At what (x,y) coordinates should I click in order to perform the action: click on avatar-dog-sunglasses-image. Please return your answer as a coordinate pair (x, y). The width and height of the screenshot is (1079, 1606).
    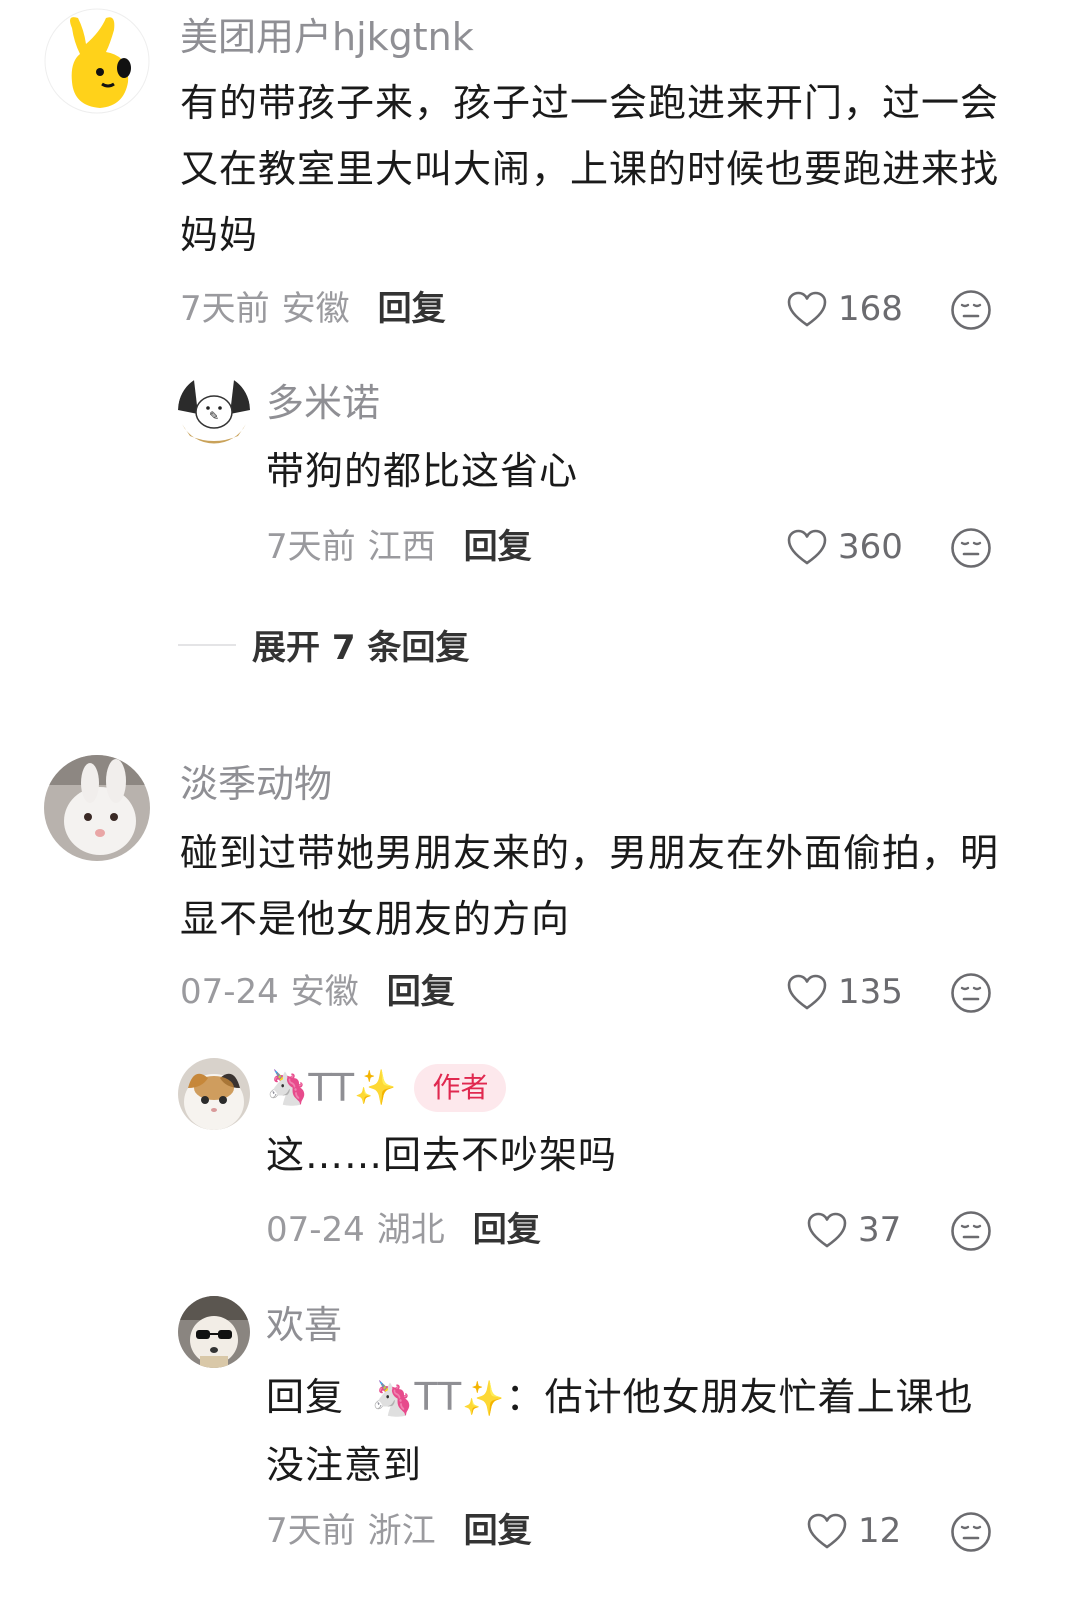
    Looking at the image, I should click on (214, 1332).